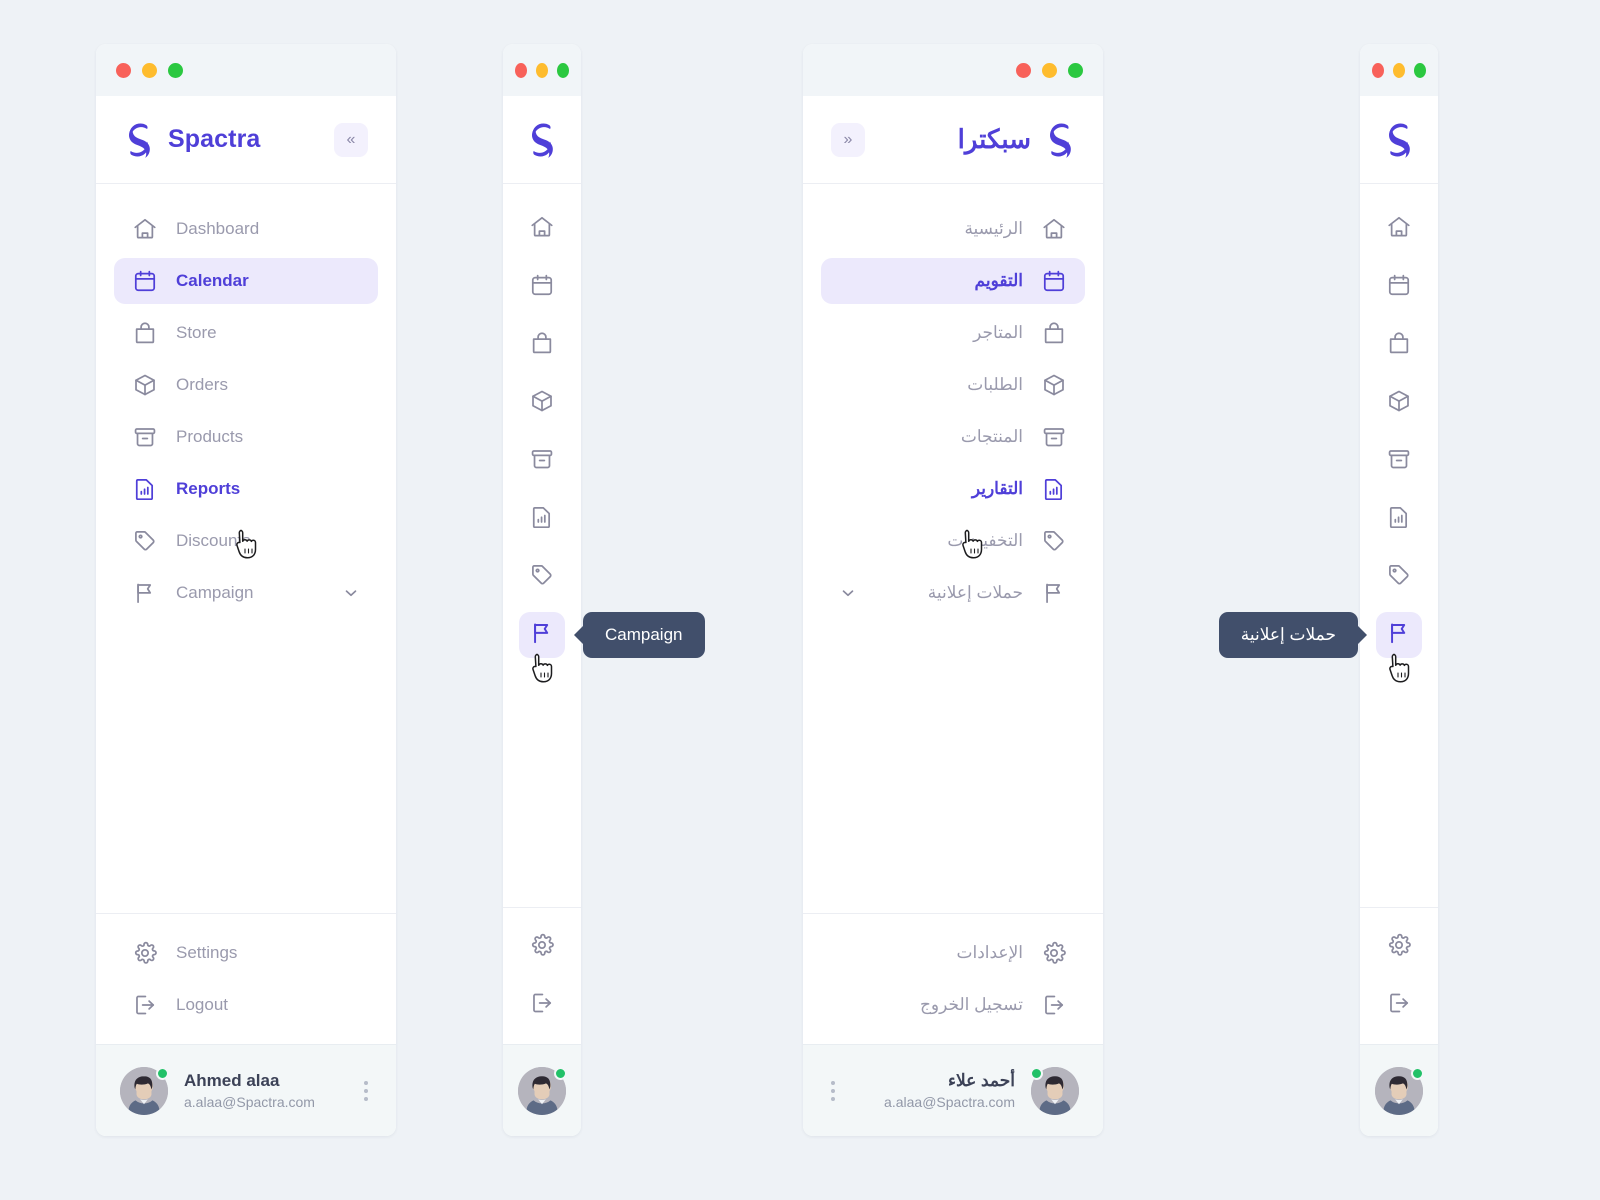 Image resolution: width=1600 pixels, height=1200 pixels. I want to click on sidebar-item-logout: Logout, so click(246, 1005).